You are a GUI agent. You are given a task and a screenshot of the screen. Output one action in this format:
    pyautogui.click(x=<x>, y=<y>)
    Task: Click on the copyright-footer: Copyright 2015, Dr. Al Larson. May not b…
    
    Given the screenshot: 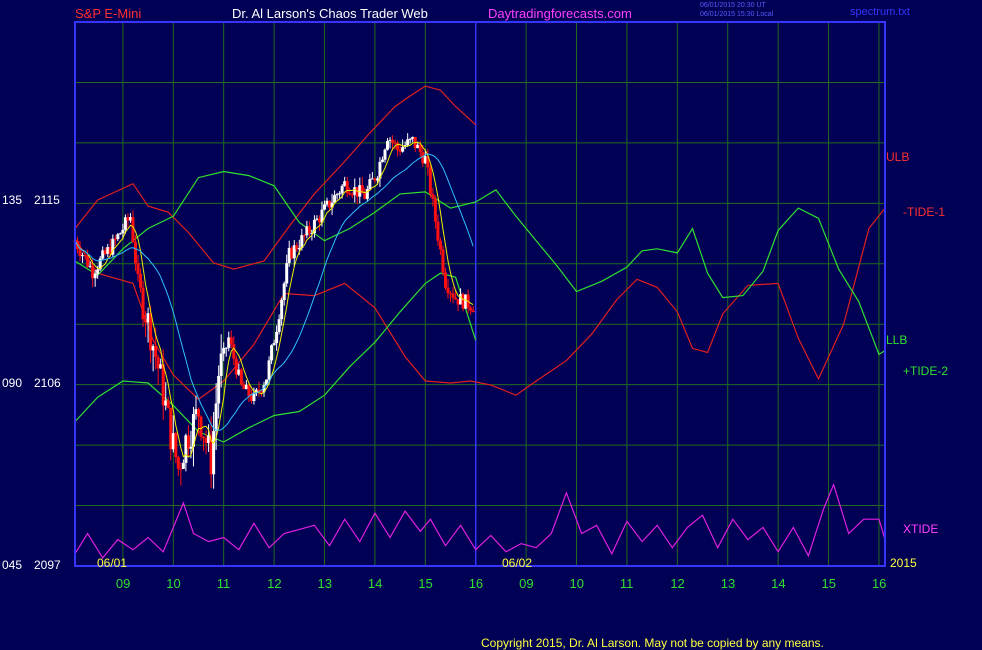 What is the action you would take?
    pyautogui.click(x=652, y=643)
    